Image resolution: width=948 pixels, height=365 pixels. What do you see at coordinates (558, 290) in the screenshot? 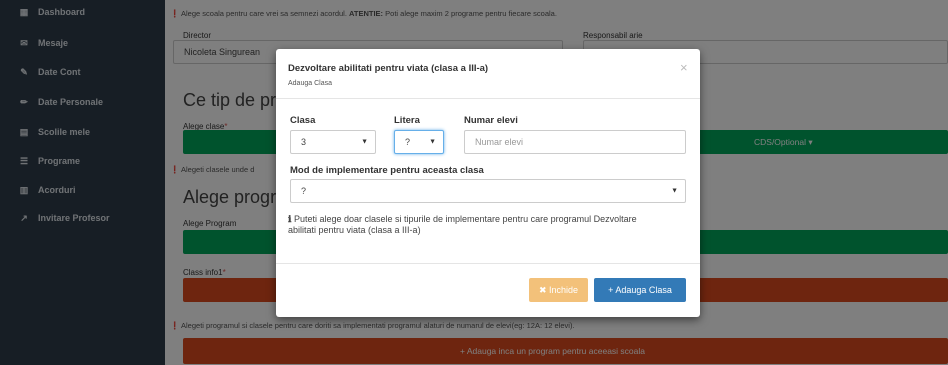
I see `inchide-button: ✖ Inchide` at bounding box center [558, 290].